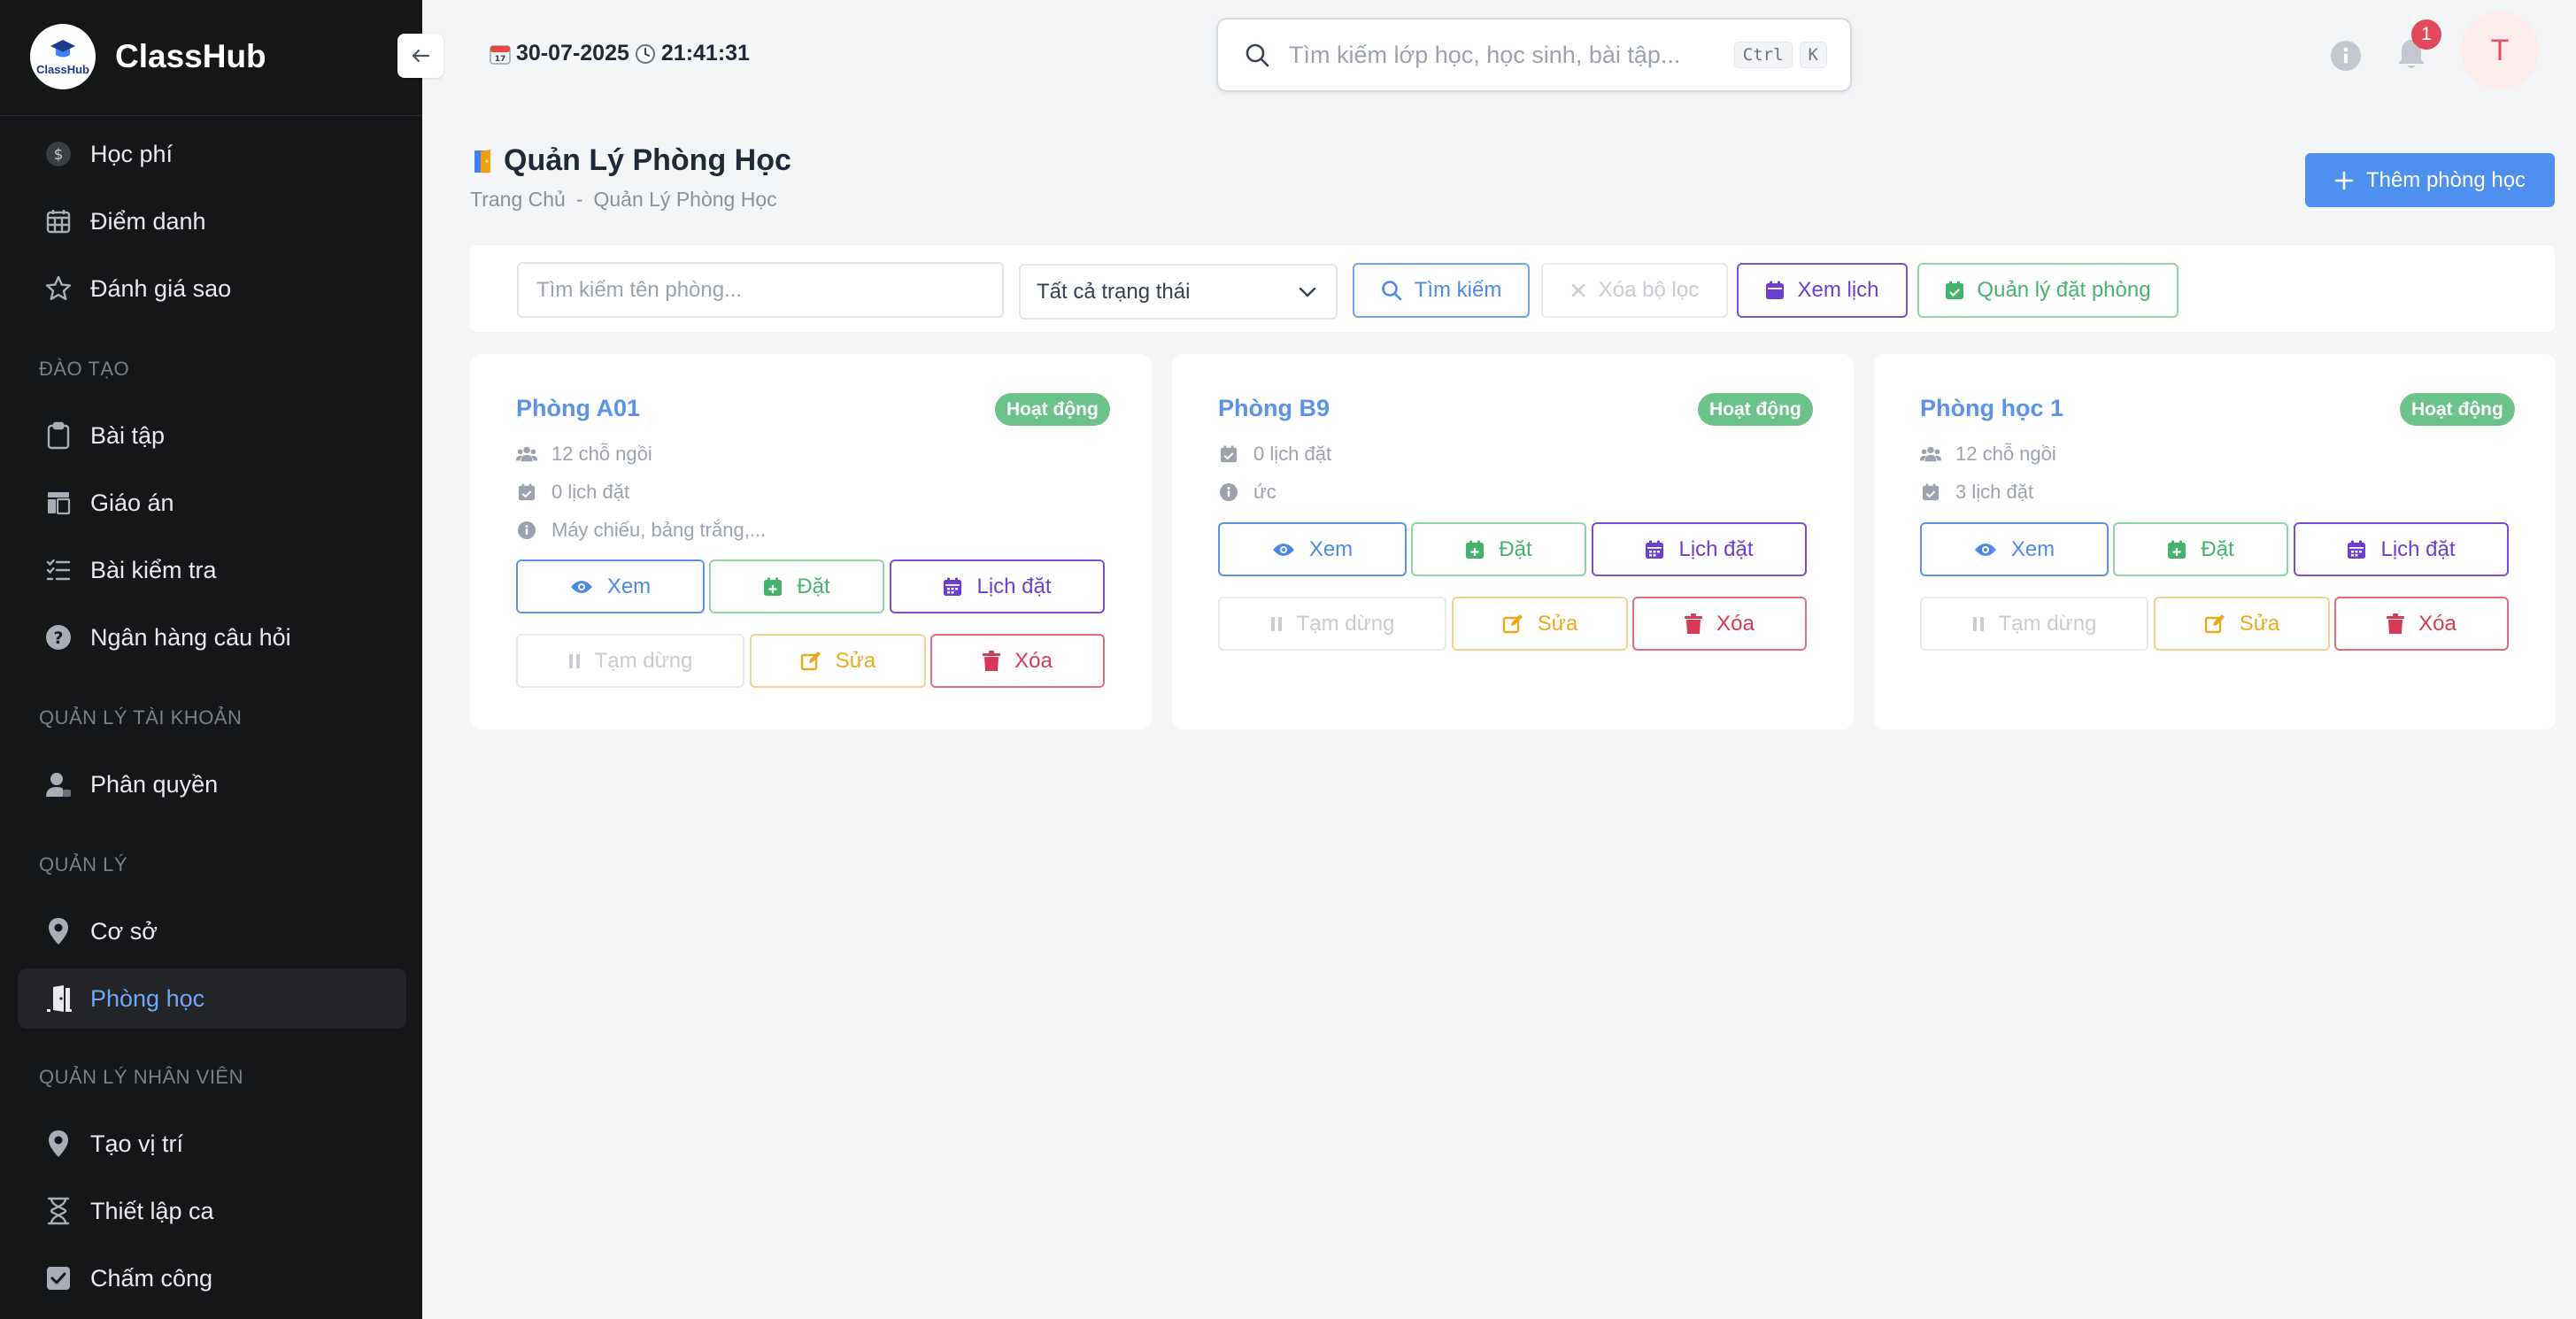 This screenshot has width=2576, height=1319. Describe the element at coordinates (148, 221) in the screenshot. I see `sidebar-item-label: Điểm danh` at that location.